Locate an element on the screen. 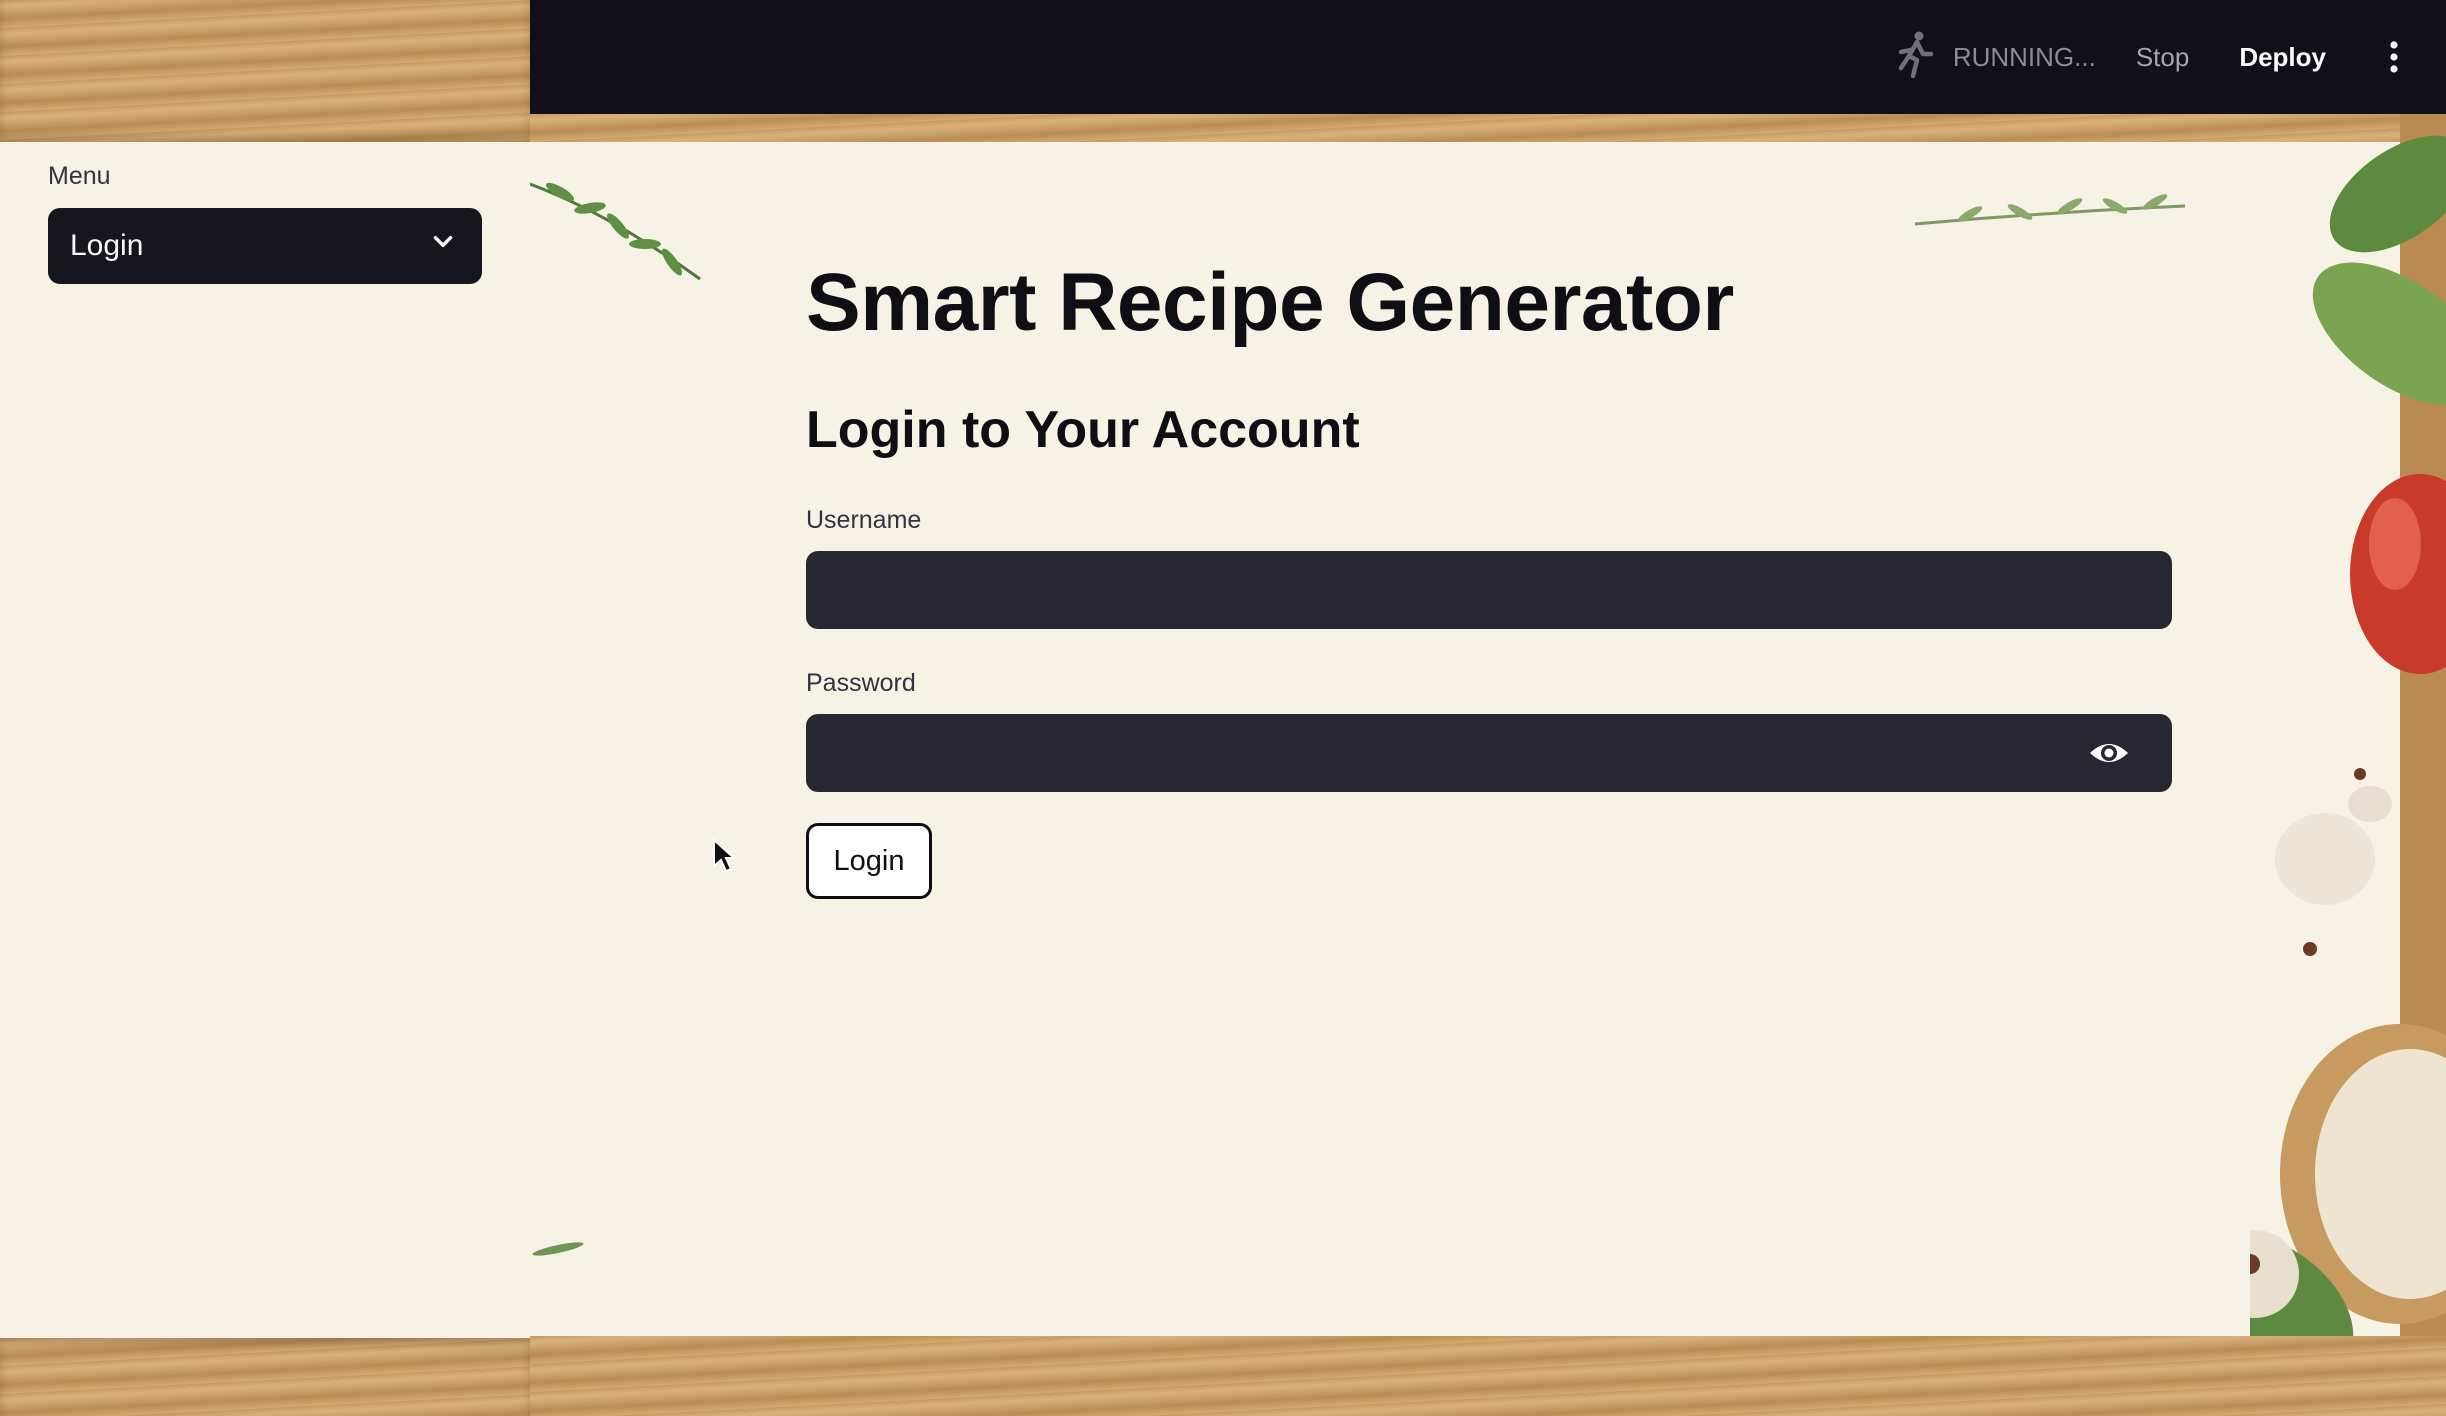 This screenshot has width=2446, height=1416. rosemary-decoration is located at coordinates (2050, 210).